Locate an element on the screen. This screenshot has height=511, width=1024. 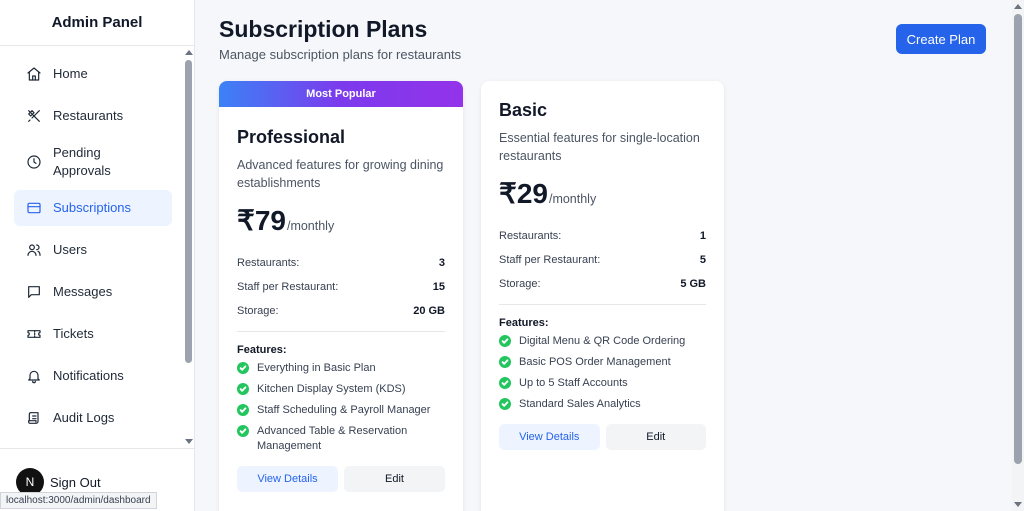
sidebar-item-label: Notifications is located at coordinates (88, 375).